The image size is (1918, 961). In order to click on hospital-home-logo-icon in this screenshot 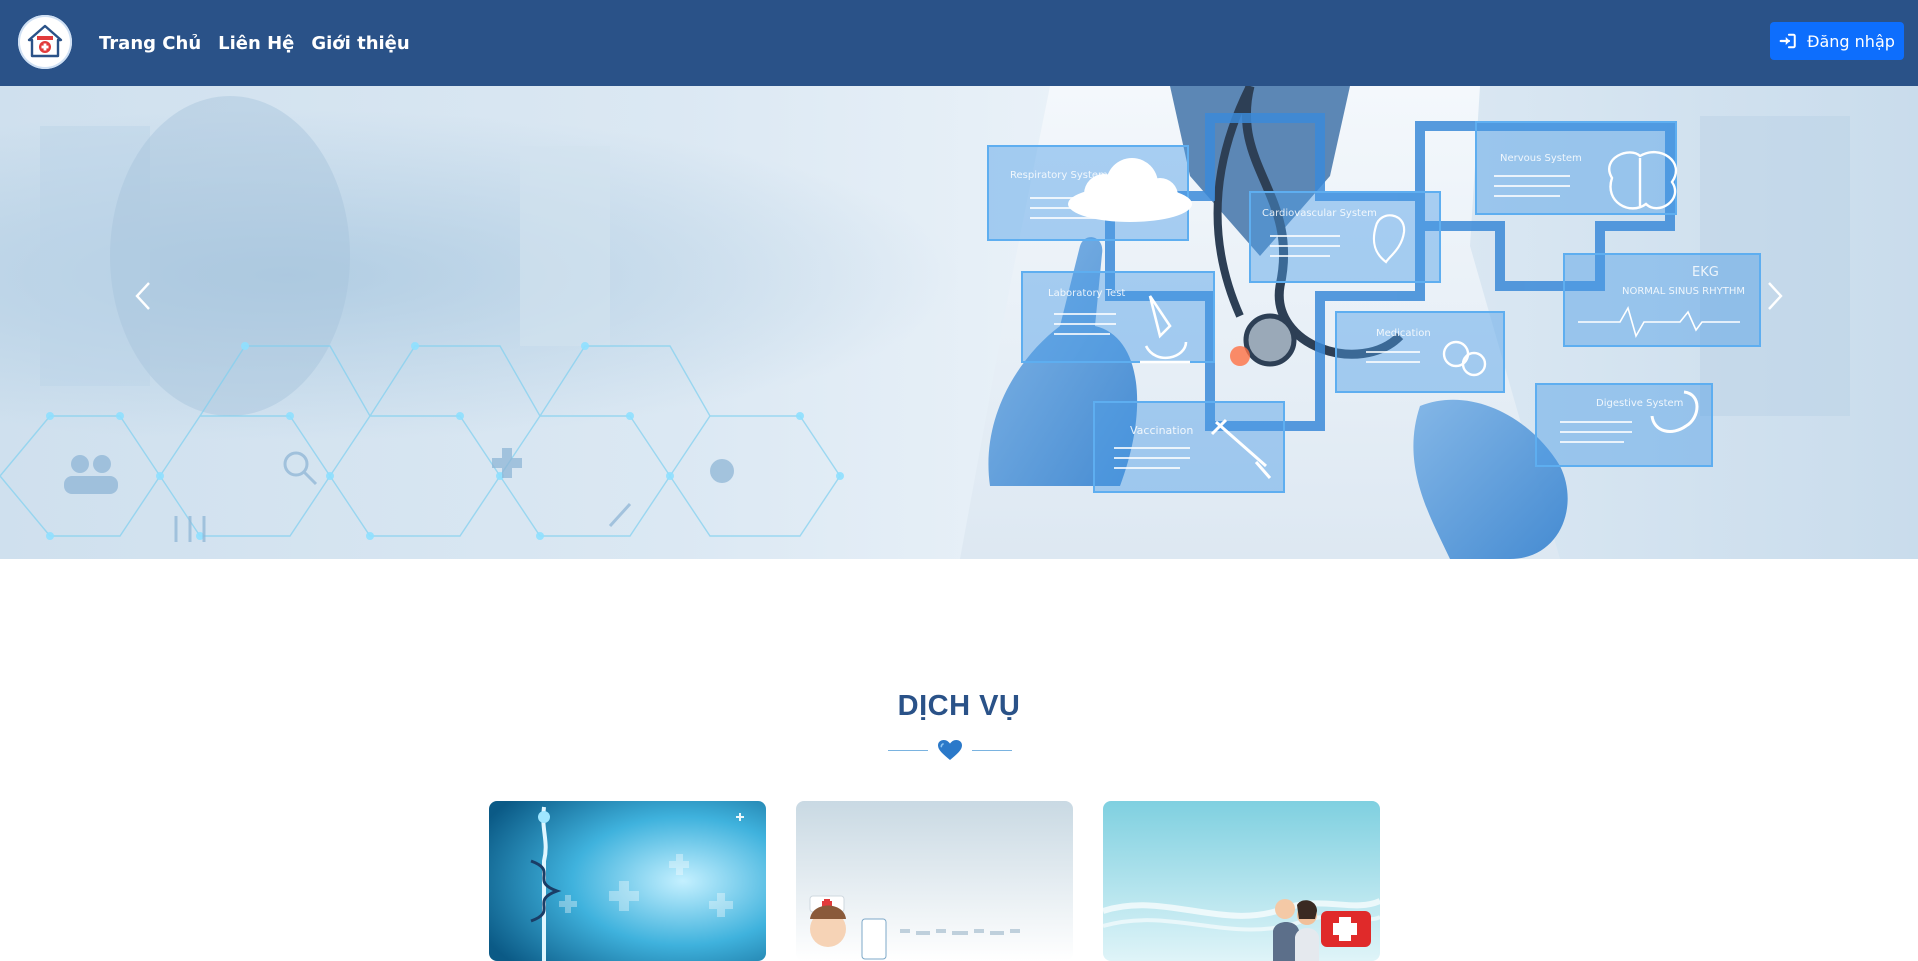, I will do `click(45, 41)`.